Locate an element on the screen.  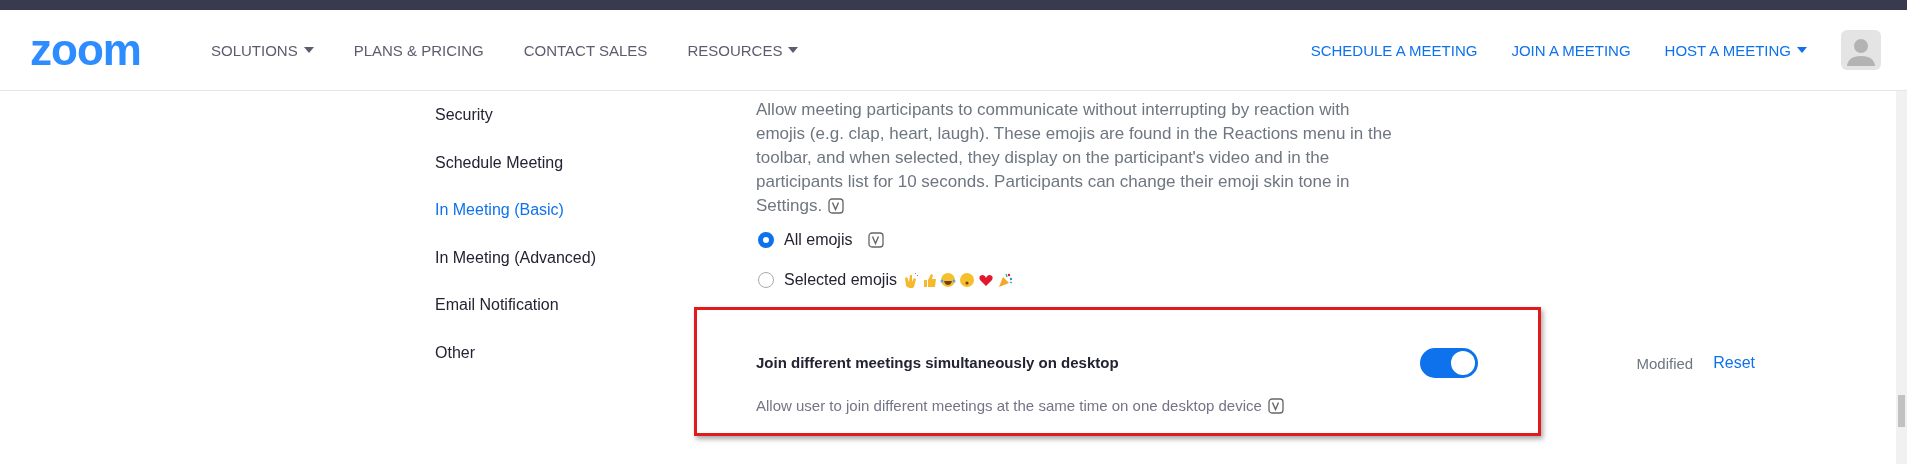
laughing-face-icon is located at coordinates (947, 280).